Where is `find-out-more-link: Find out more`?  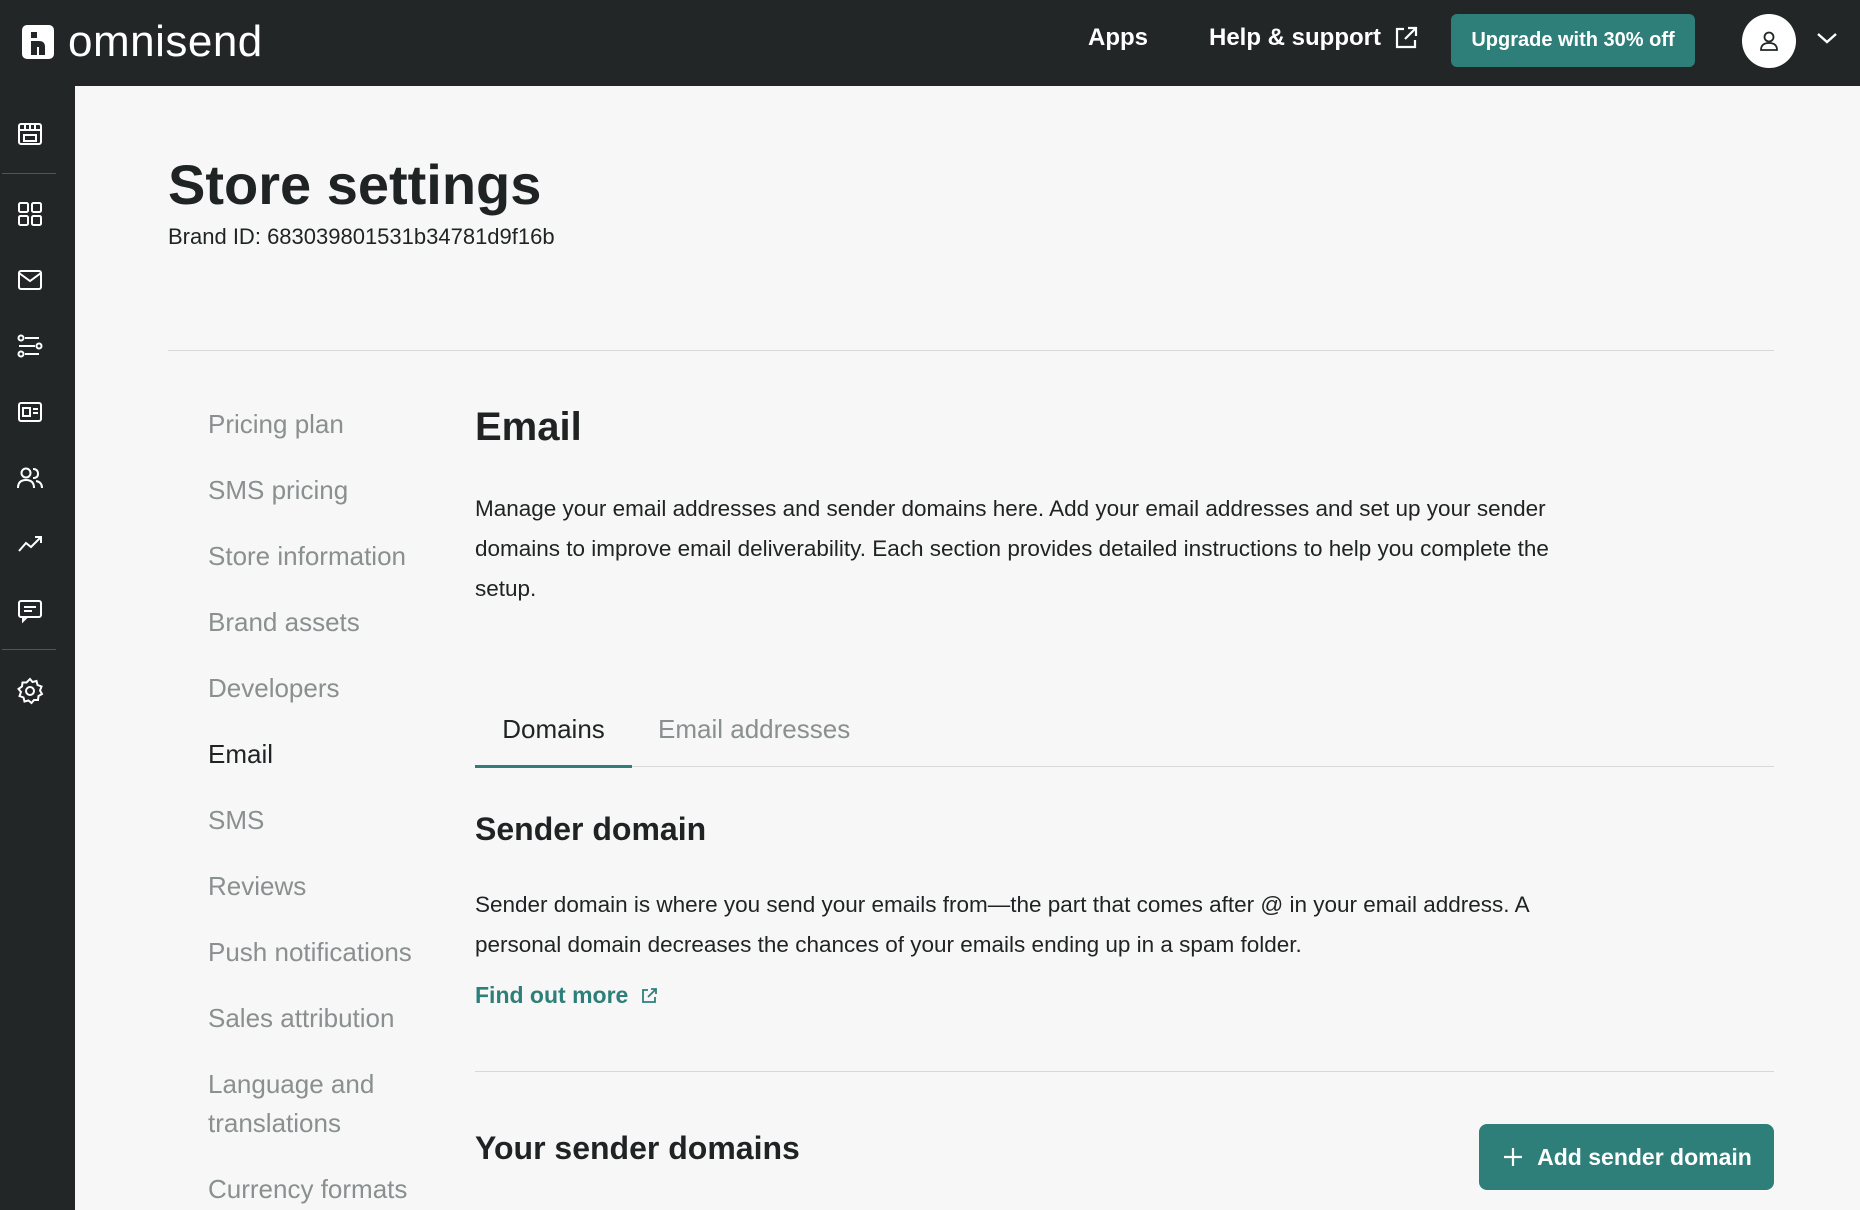 find-out-more-link: Find out more is located at coordinates (566, 995).